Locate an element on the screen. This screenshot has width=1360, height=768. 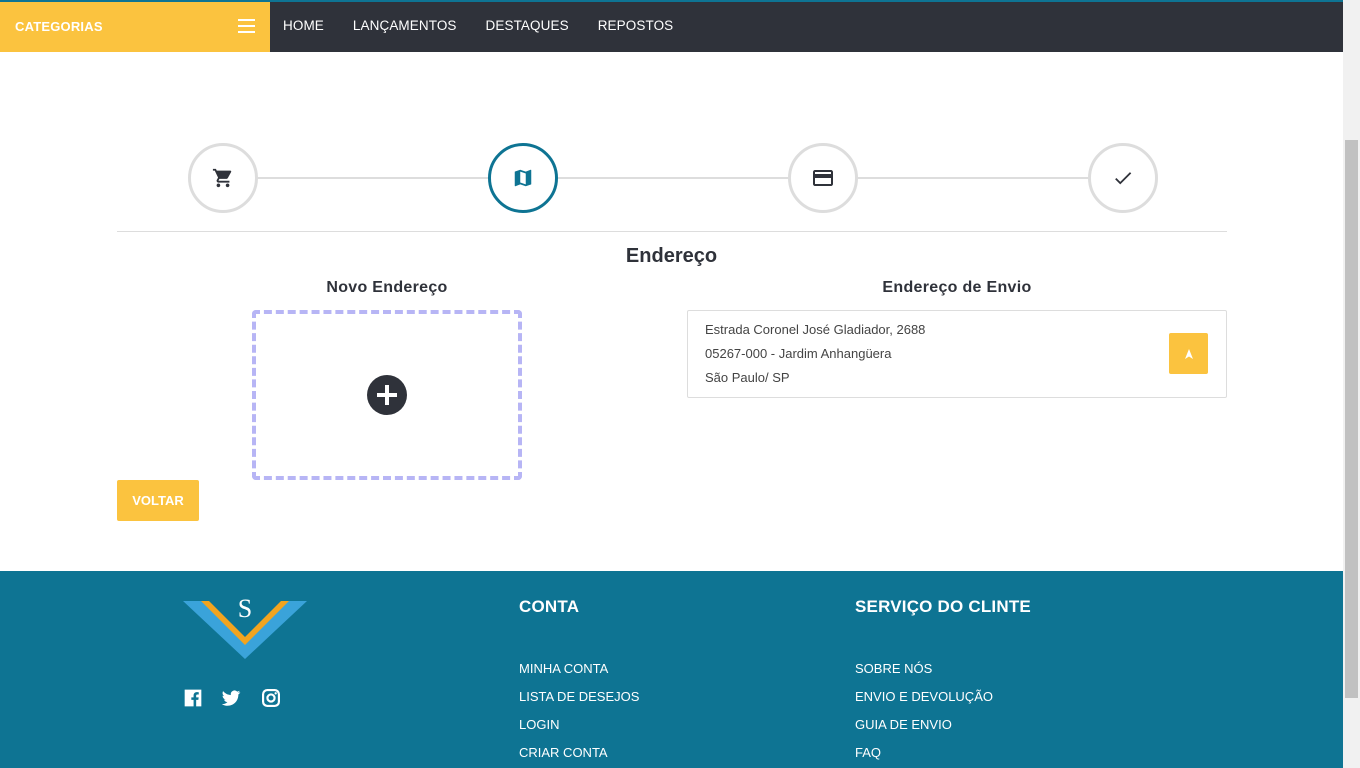
step-cart is located at coordinates (223, 178).